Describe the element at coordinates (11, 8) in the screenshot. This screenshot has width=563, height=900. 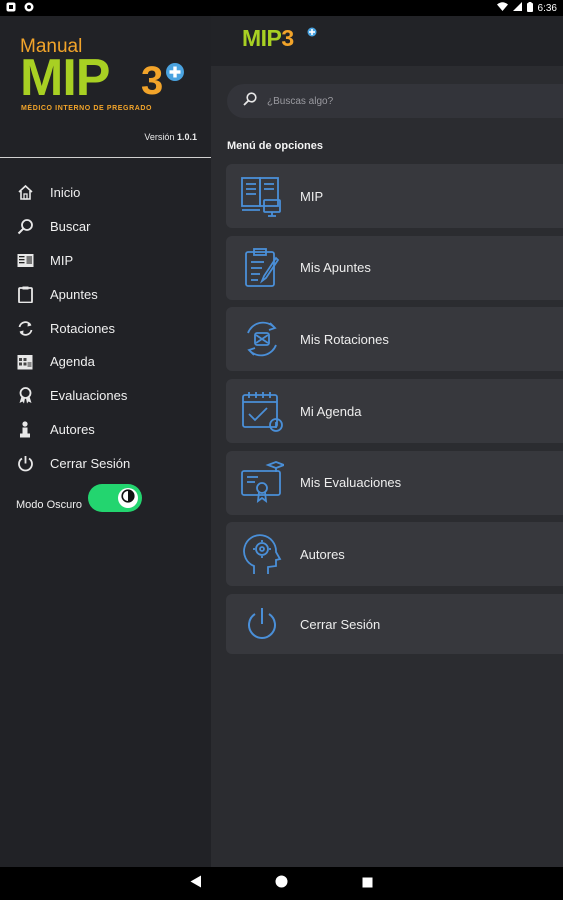
I see `notification-square-icon` at that location.